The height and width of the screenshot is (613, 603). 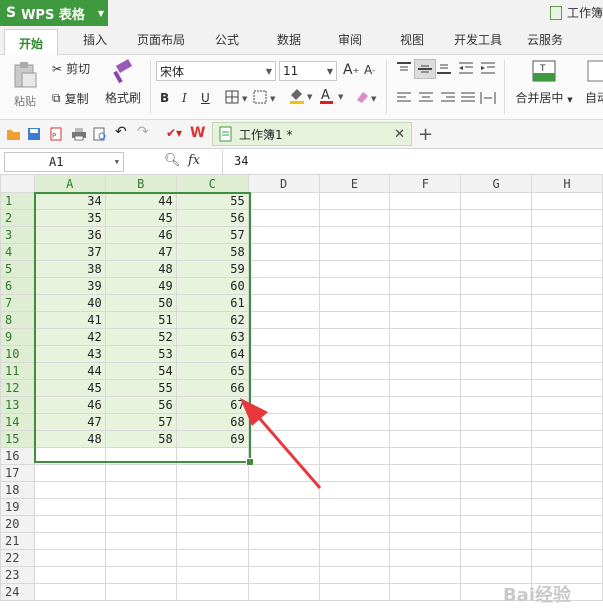 I want to click on cell: 58, so click(x=140, y=439).